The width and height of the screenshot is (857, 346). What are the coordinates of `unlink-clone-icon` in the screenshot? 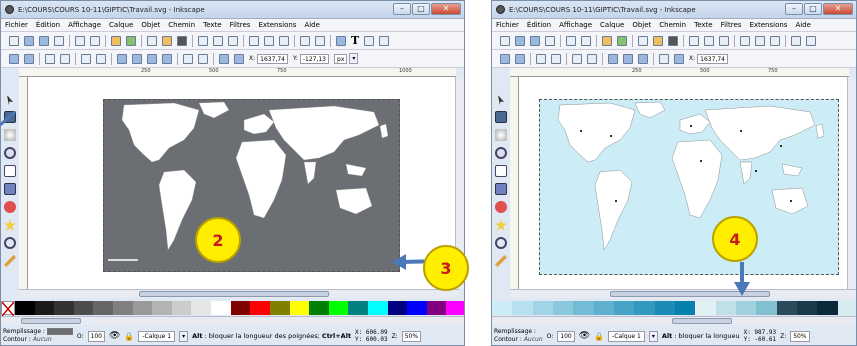 It's located at (284, 40).